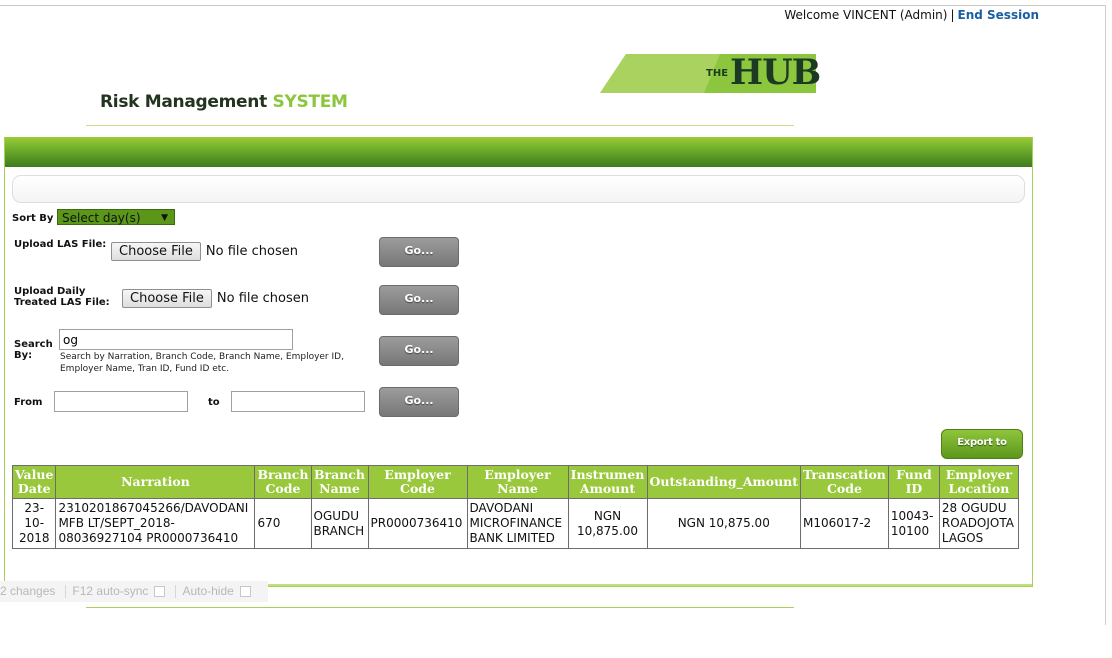 The height and width of the screenshot is (658, 1112). What do you see at coordinates (164, 218) in the screenshot?
I see `dropdown-arrow-icon: ▼` at bounding box center [164, 218].